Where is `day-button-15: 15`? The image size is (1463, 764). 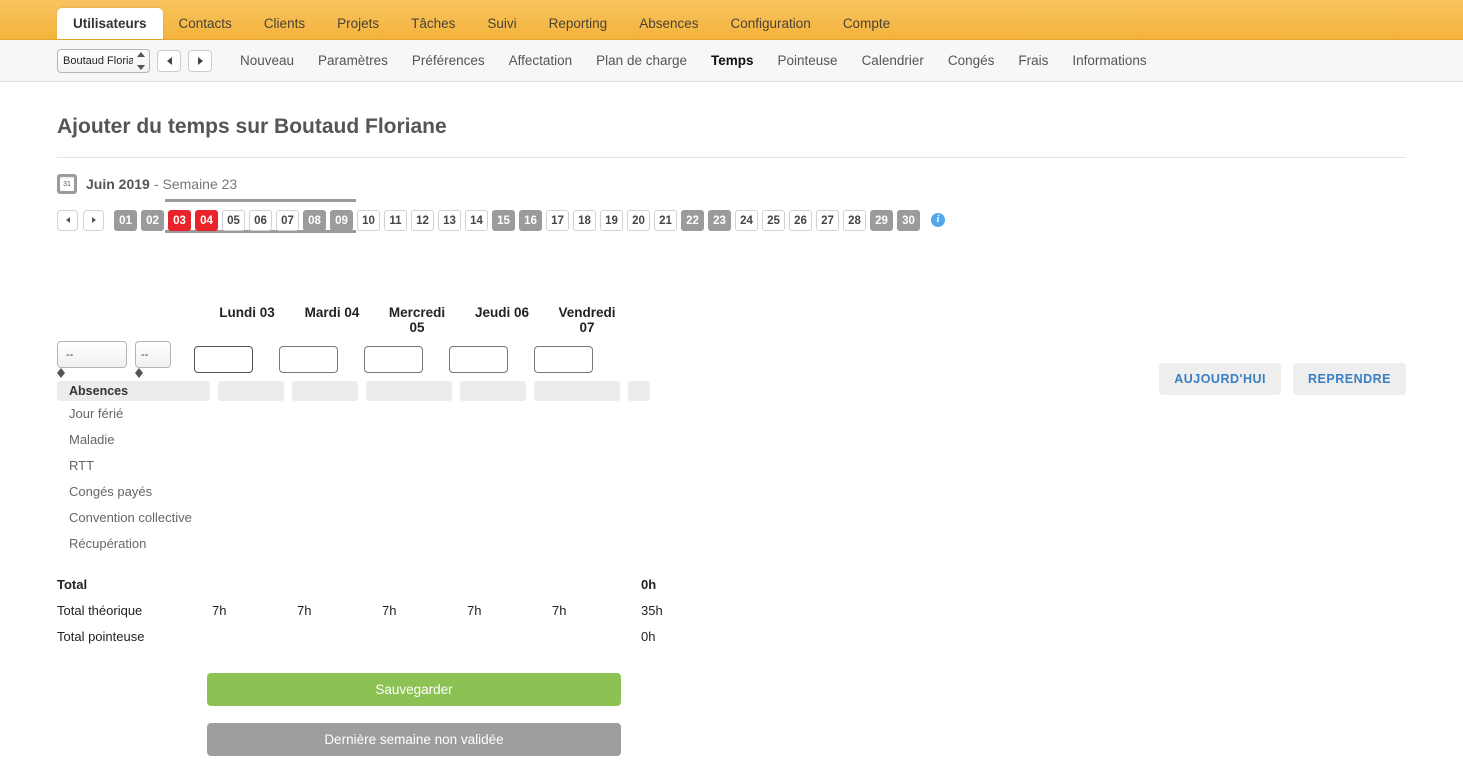 day-button-15: 15 is located at coordinates (503, 220).